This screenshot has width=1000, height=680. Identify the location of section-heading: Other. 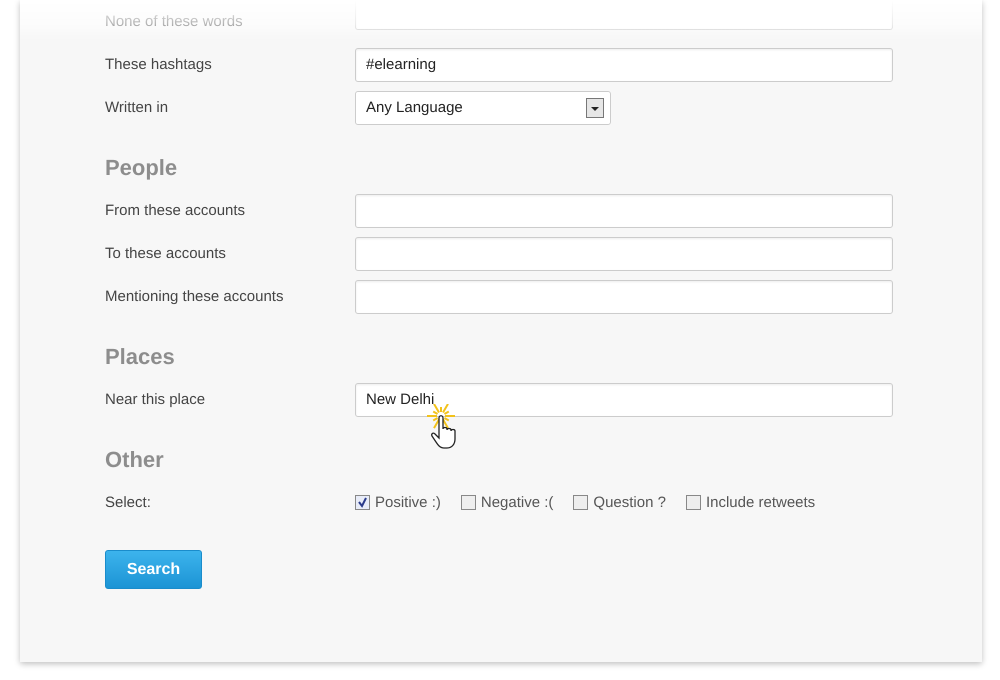
(135, 460).